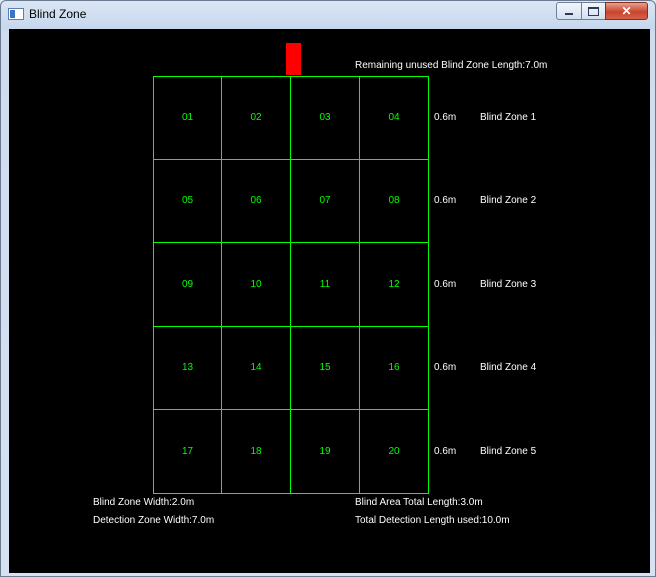  Describe the element at coordinates (394, 118) in the screenshot. I see `zone-cell-04: 04` at that location.